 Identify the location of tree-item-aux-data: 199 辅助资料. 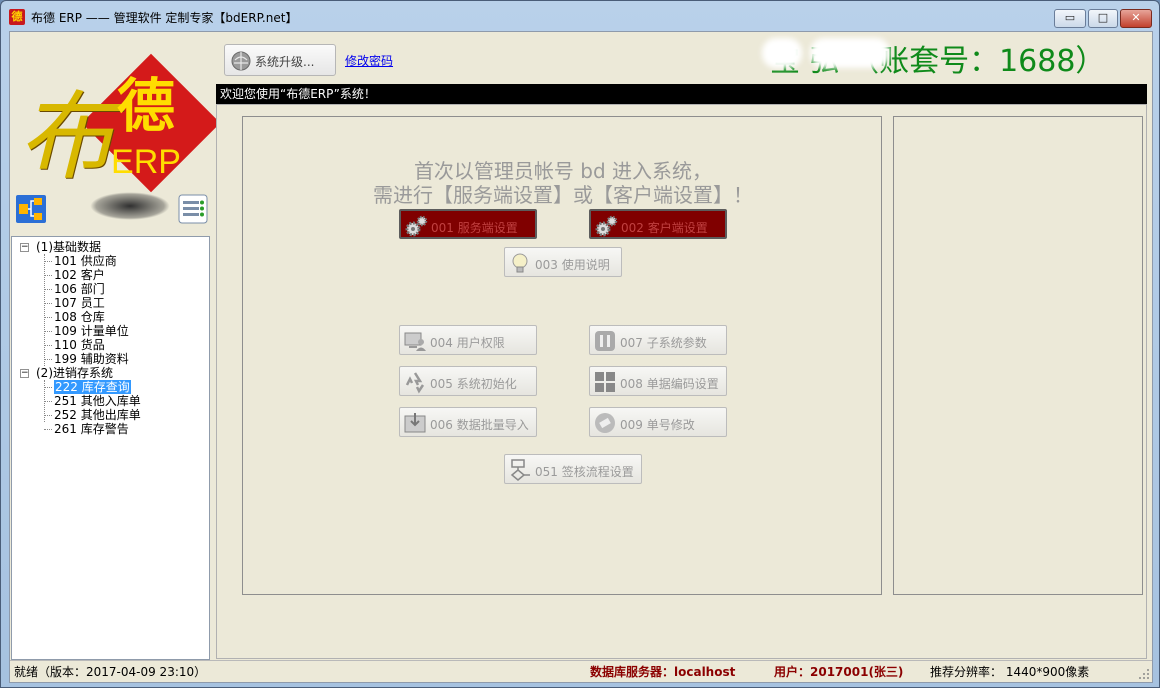
(110, 359).